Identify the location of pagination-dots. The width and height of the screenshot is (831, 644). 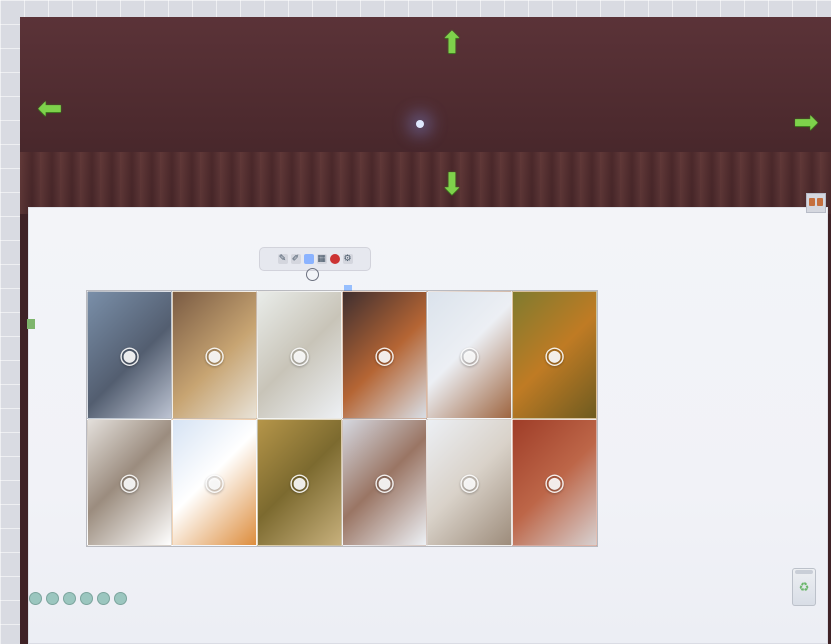
(78, 598).